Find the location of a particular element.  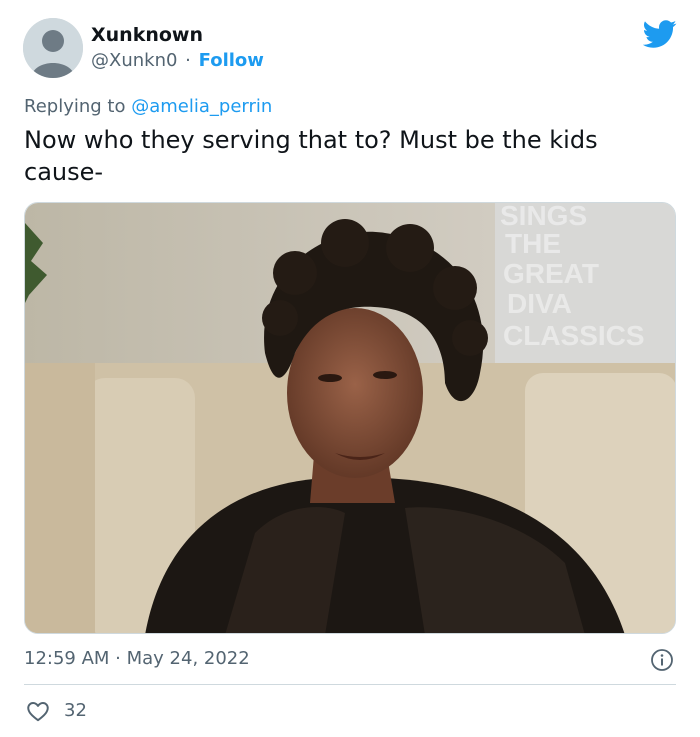

divider is located at coordinates (350, 684).